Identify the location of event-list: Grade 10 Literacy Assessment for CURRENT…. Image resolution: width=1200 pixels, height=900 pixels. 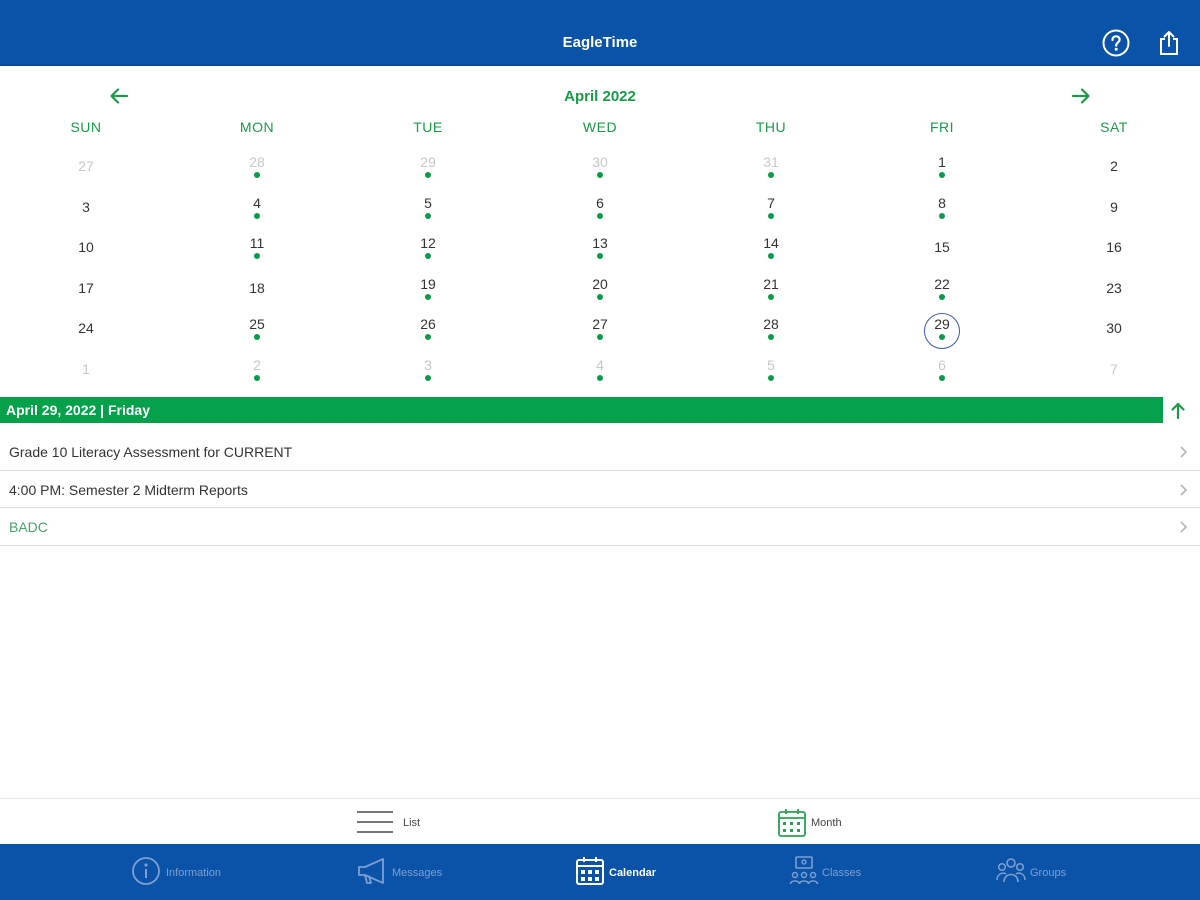
(600, 489).